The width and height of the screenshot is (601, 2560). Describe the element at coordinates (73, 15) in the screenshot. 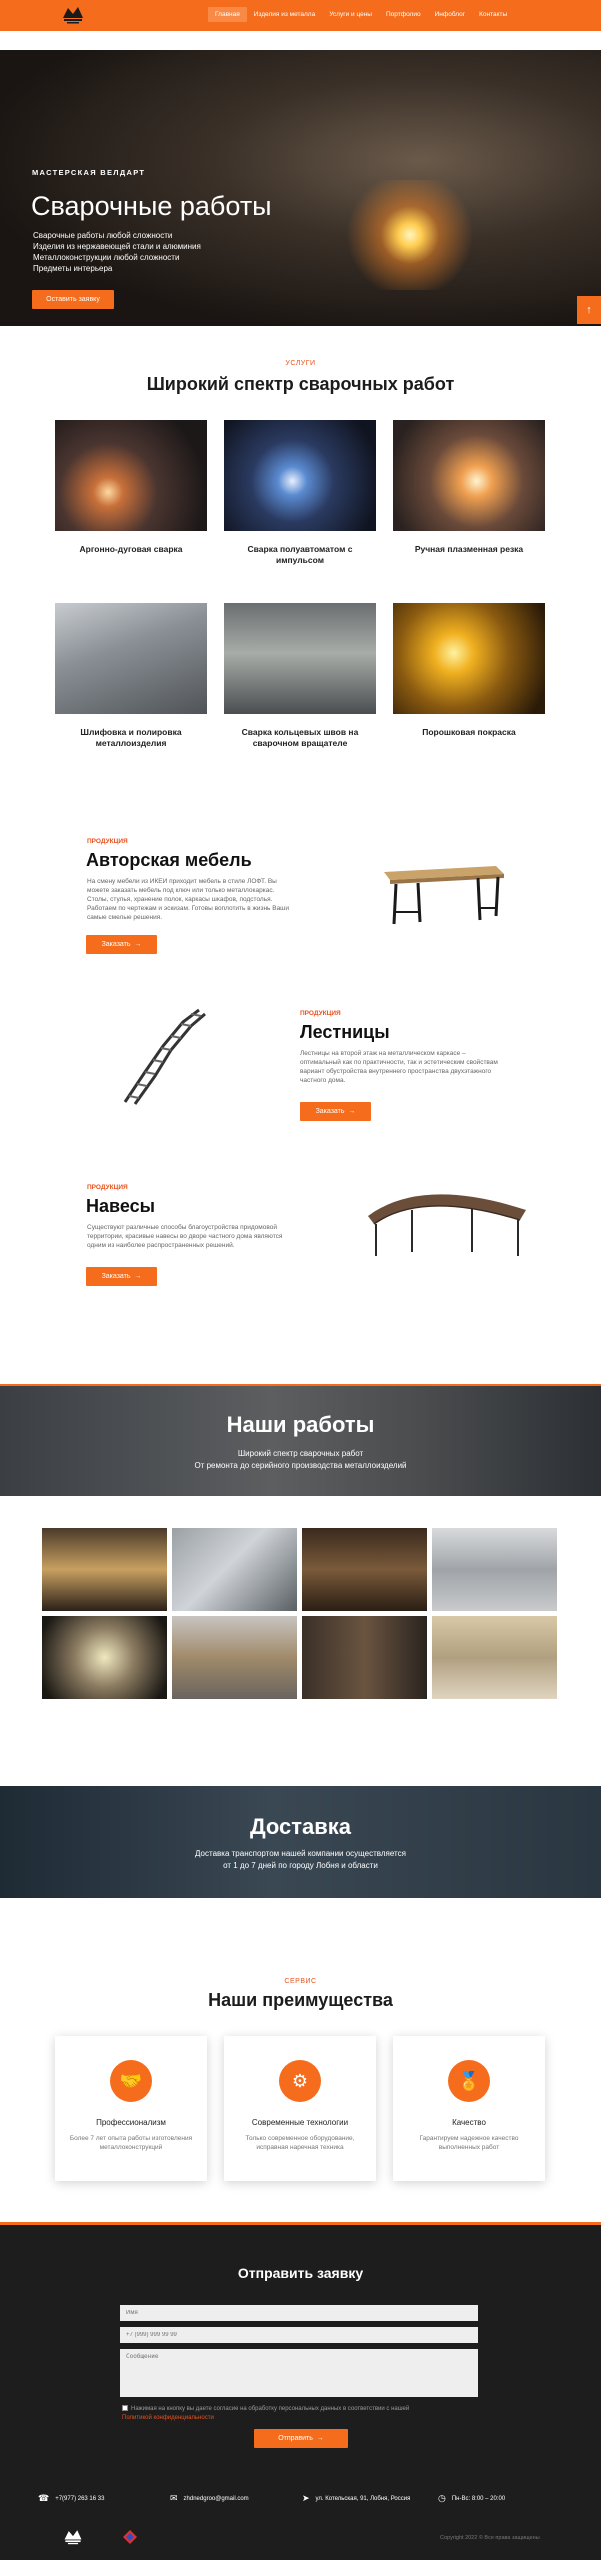

I see `logo-icon` at that location.